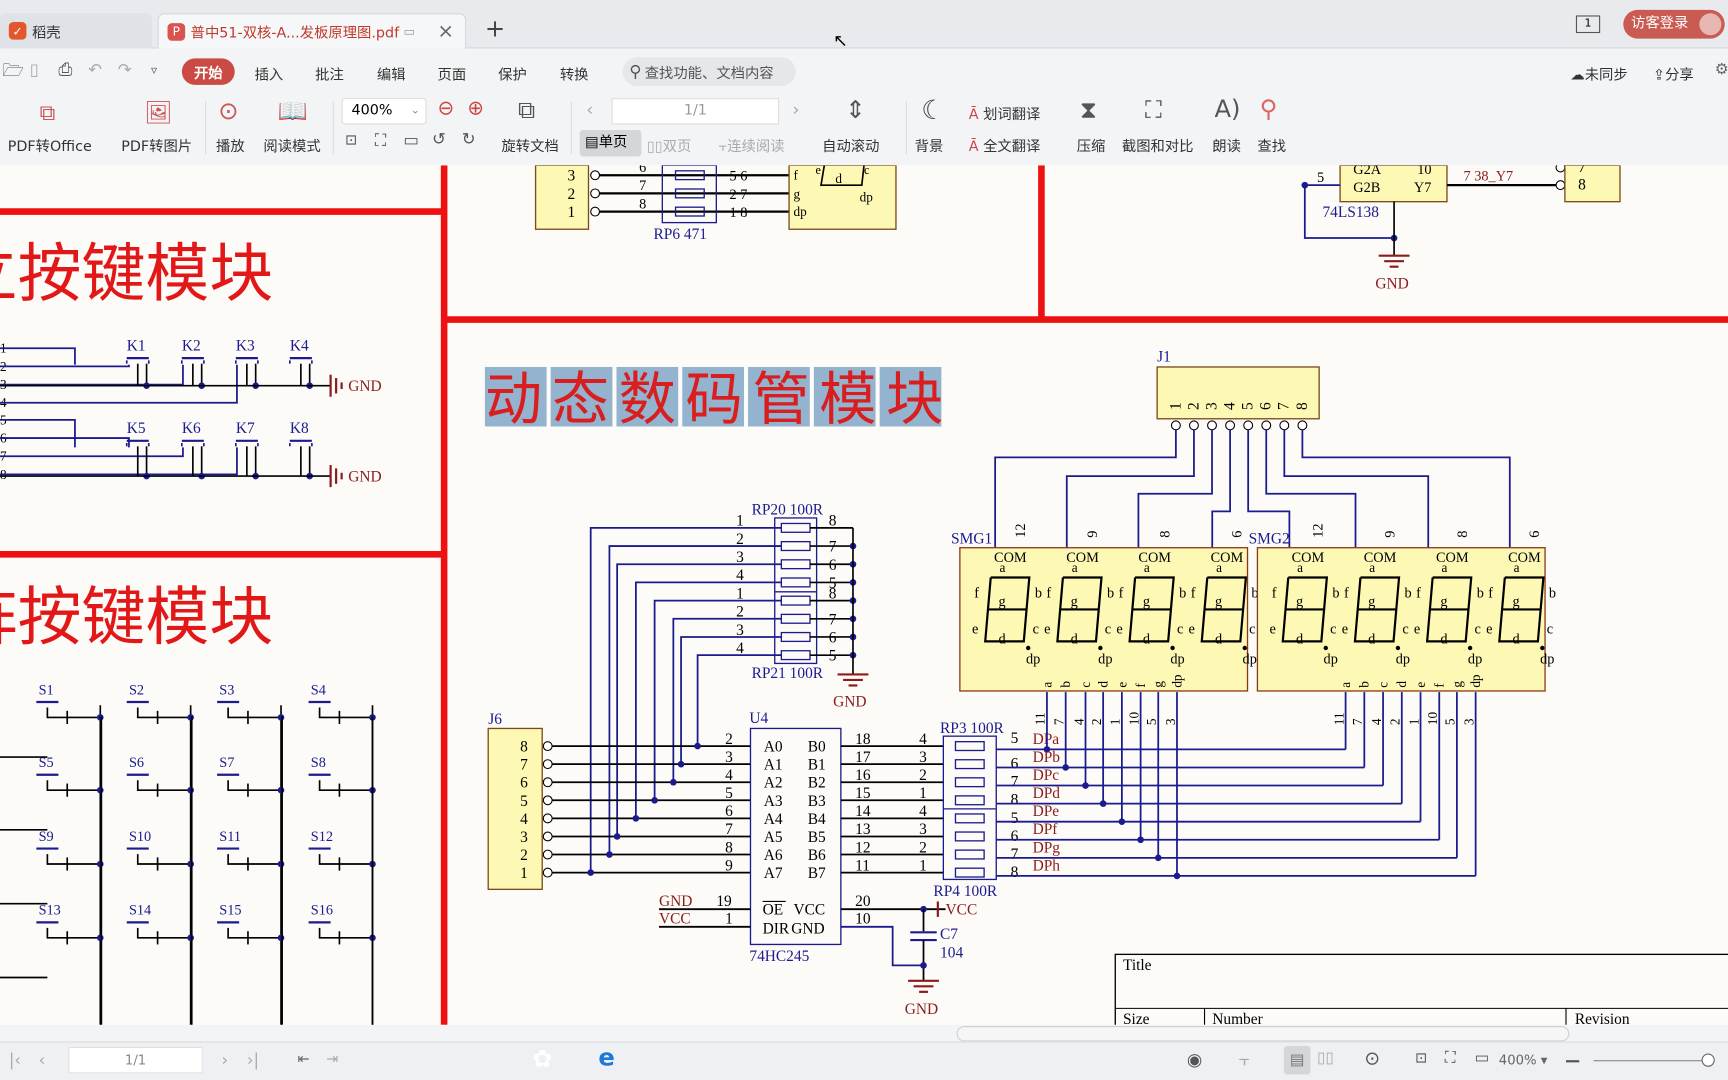 This screenshot has height=1080, width=1728. Describe the element at coordinates (1721, 70) in the screenshot. I see `settings-icon: ⚙` at that location.